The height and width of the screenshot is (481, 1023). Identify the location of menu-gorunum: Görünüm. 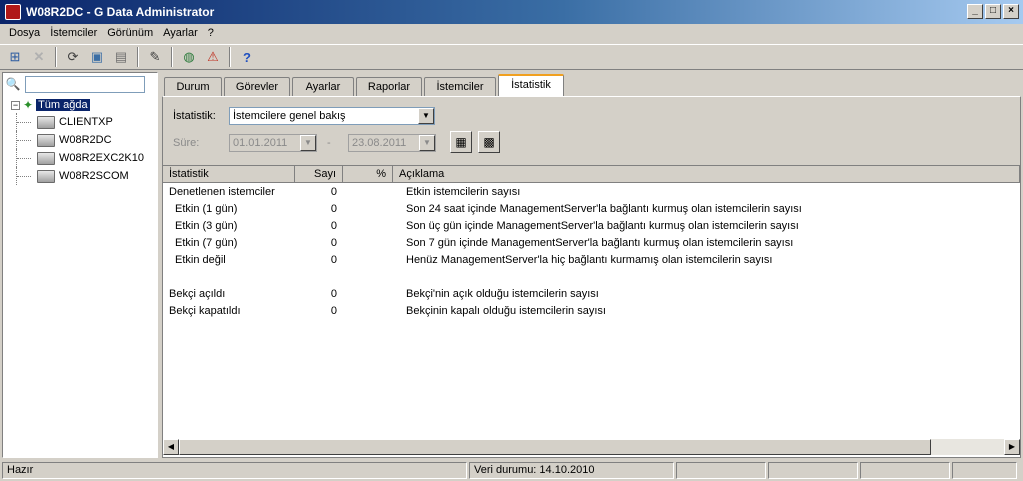
(130, 34).